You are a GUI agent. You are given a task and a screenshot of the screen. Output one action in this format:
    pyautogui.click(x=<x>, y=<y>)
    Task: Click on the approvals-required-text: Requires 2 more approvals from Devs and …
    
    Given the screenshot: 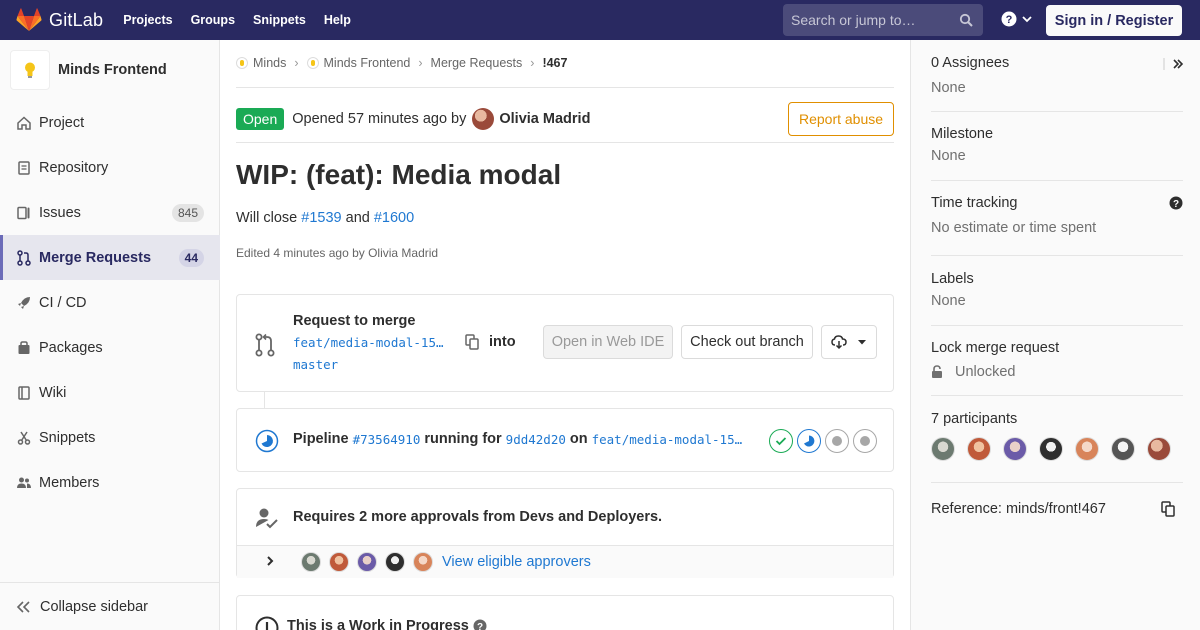 What is the action you would take?
    pyautogui.click(x=478, y=517)
    